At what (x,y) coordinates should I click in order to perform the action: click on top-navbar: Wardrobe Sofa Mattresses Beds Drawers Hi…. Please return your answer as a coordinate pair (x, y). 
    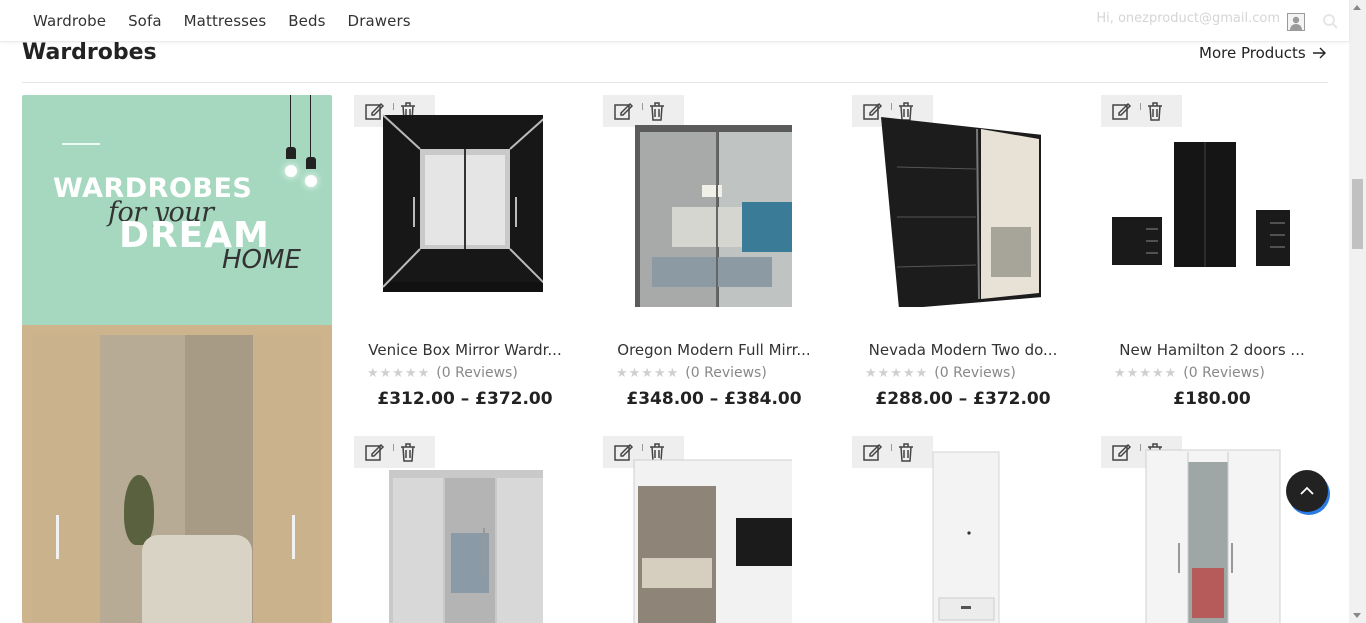
    Looking at the image, I should click on (674, 21).